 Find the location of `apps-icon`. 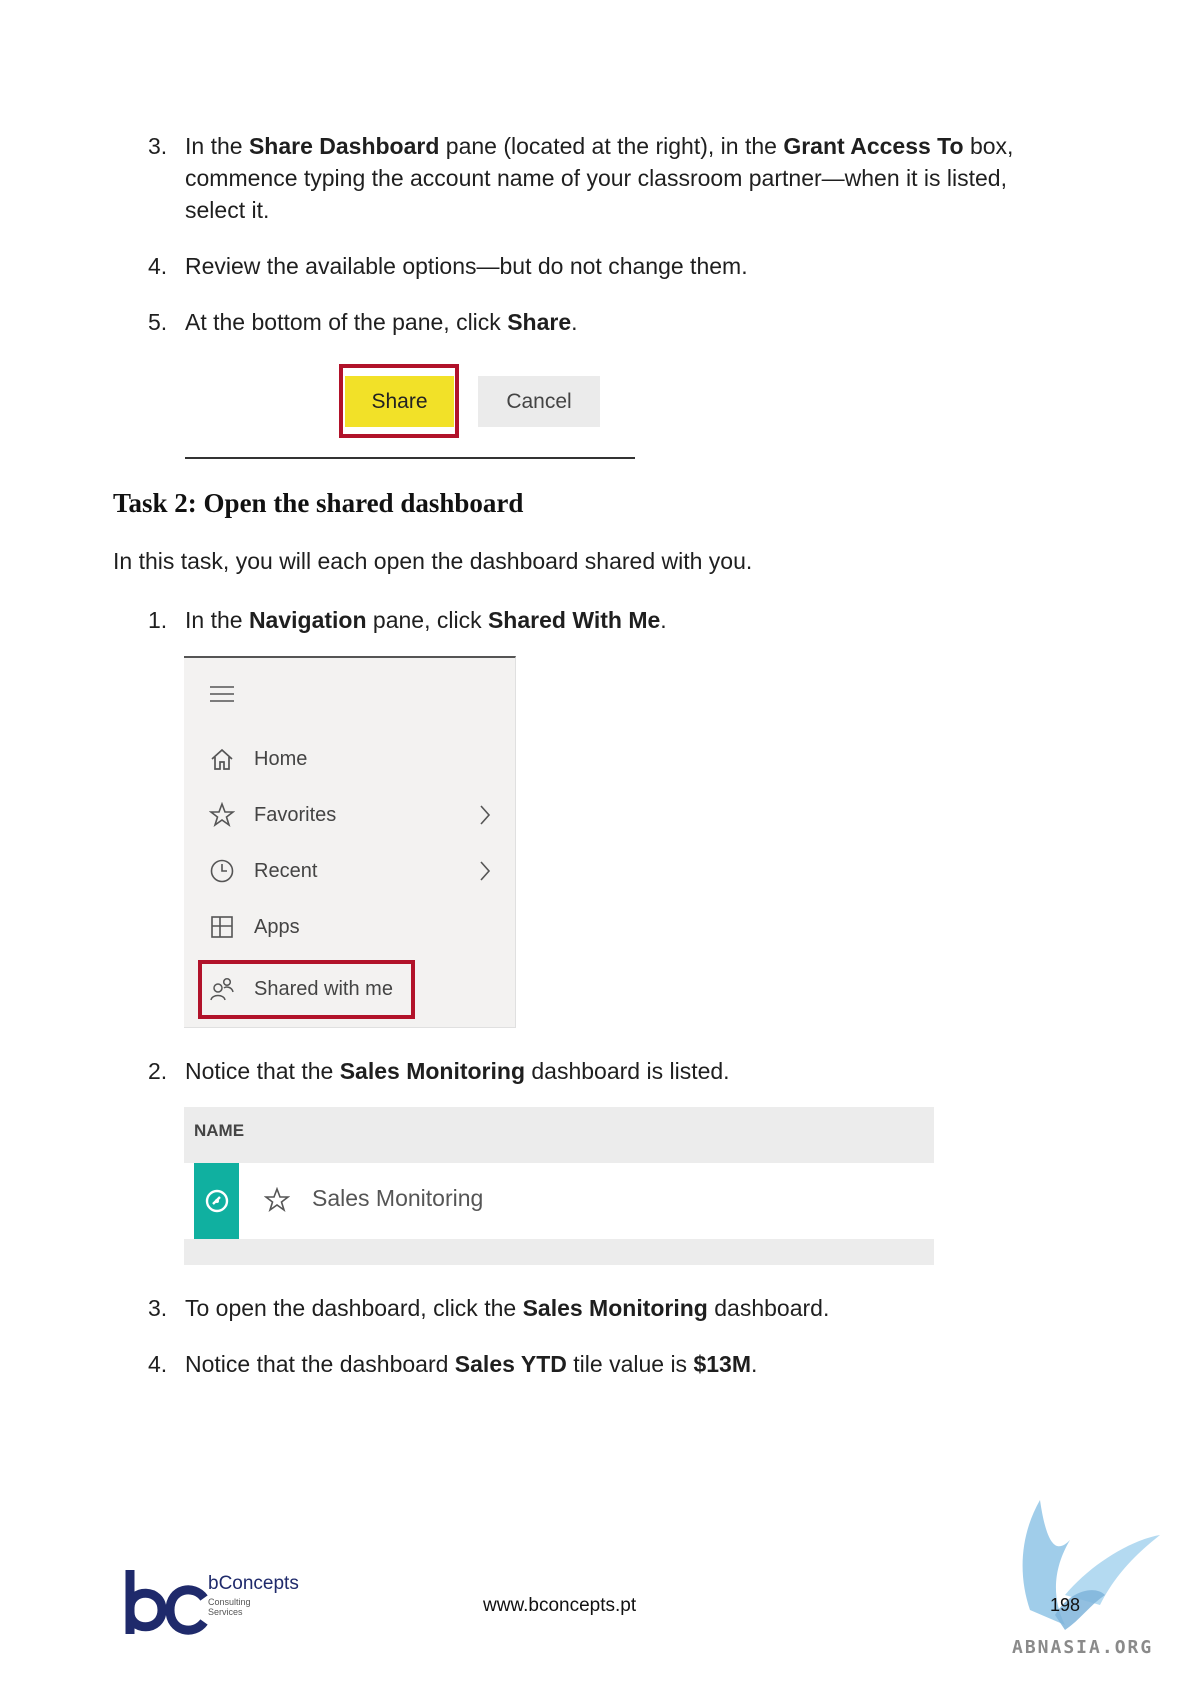

apps-icon is located at coordinates (222, 927).